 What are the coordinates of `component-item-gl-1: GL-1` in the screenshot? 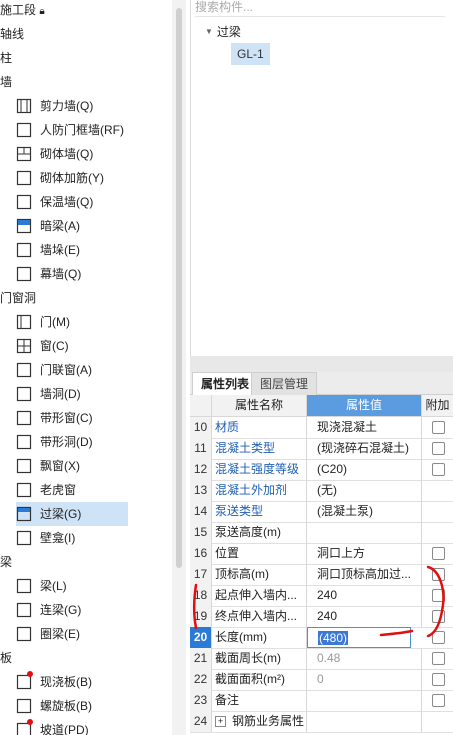 It's located at (250, 54).